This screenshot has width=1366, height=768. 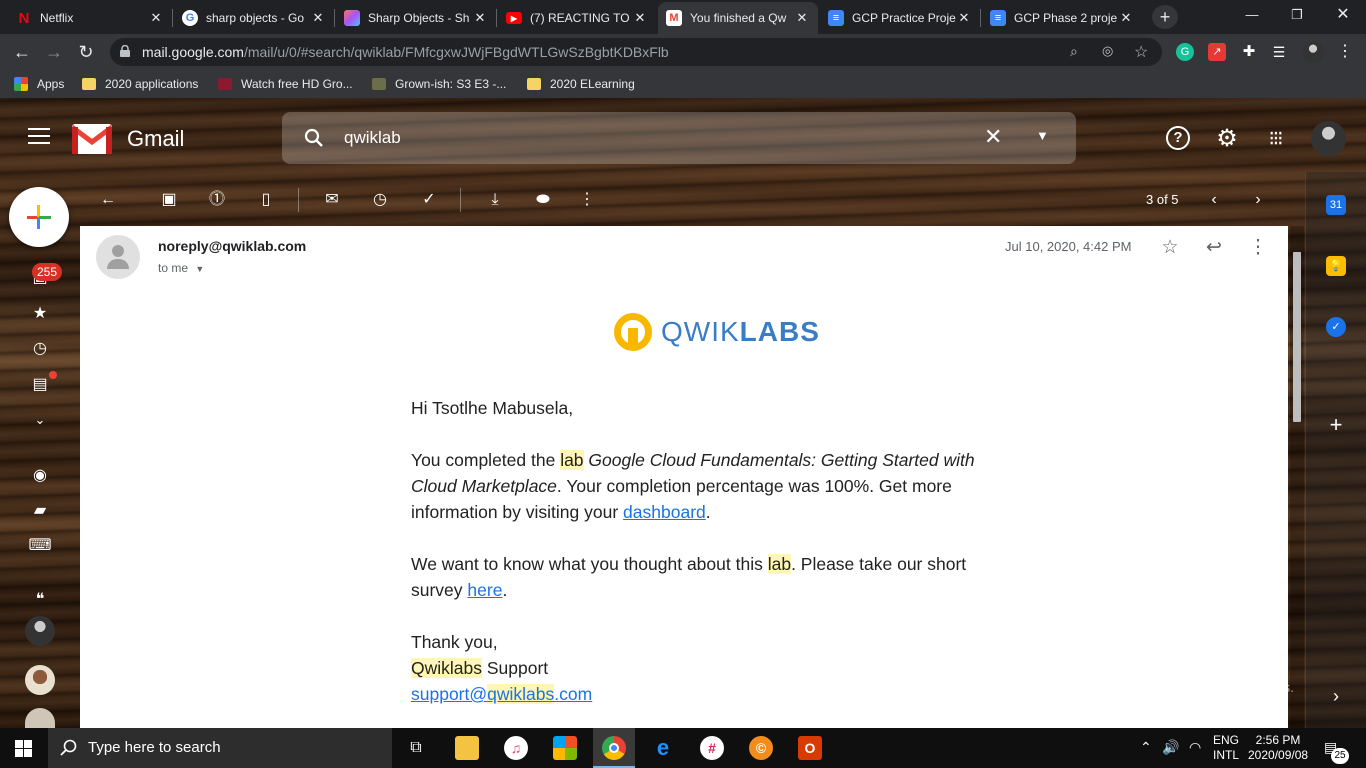 I want to click on apps-grid-icon: ⁝⁝⁝, so click(x=1275, y=139).